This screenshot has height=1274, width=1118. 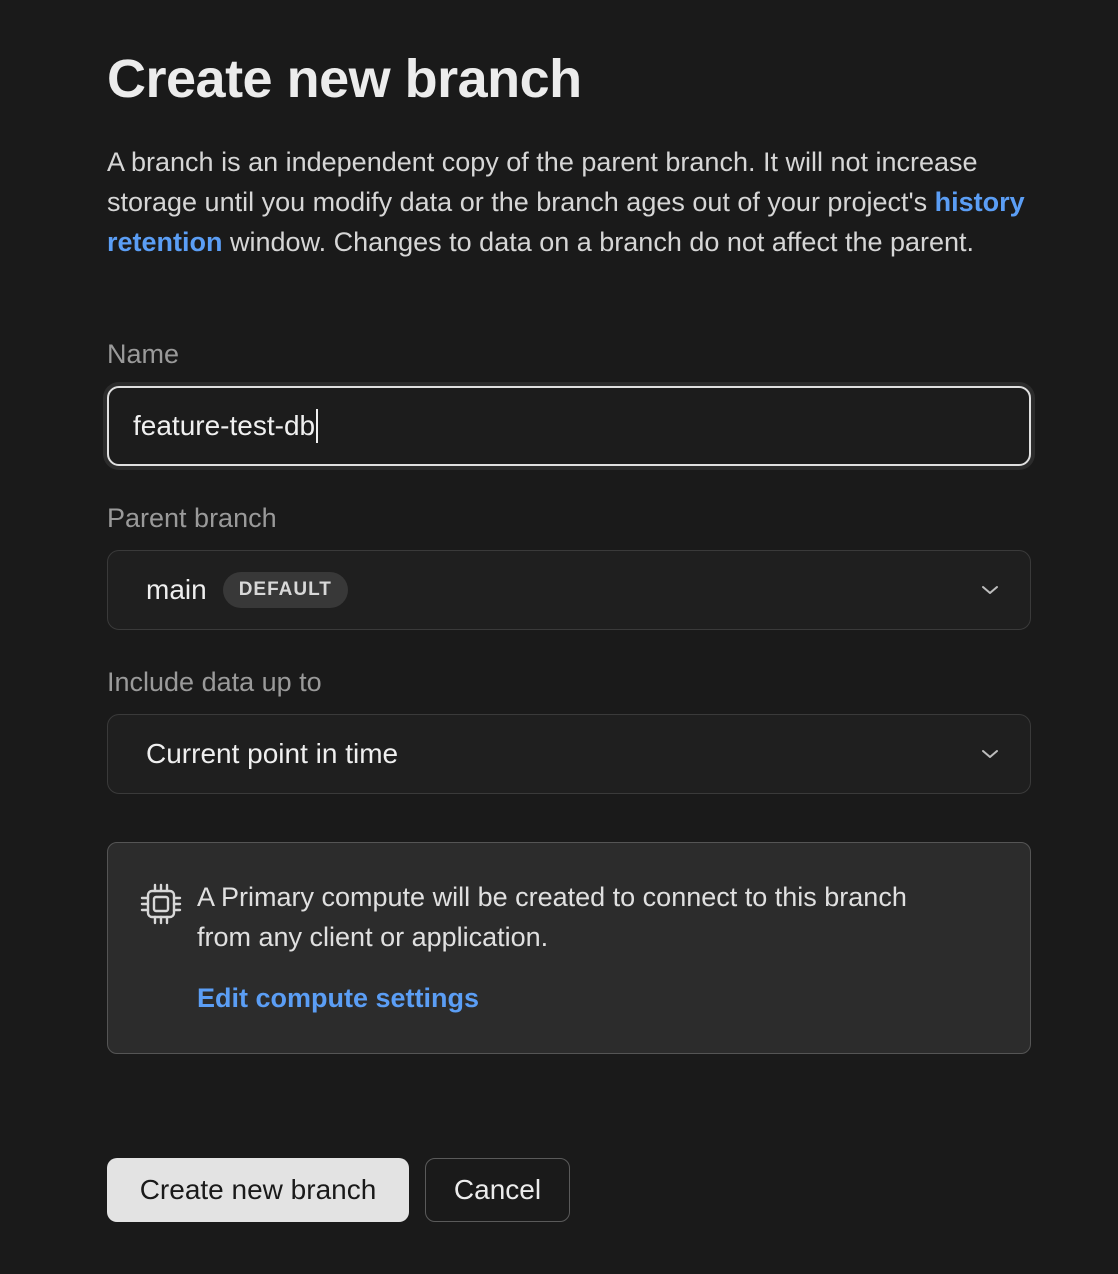 I want to click on default-badge: DEFAULT, so click(x=285, y=590).